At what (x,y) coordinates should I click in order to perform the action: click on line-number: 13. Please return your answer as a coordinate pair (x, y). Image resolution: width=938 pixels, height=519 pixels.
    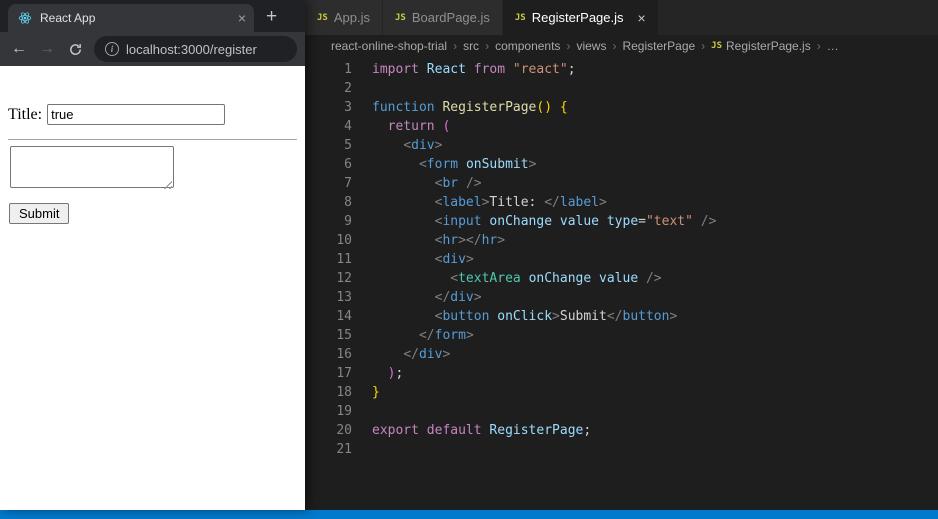
    Looking at the image, I should click on (344, 297).